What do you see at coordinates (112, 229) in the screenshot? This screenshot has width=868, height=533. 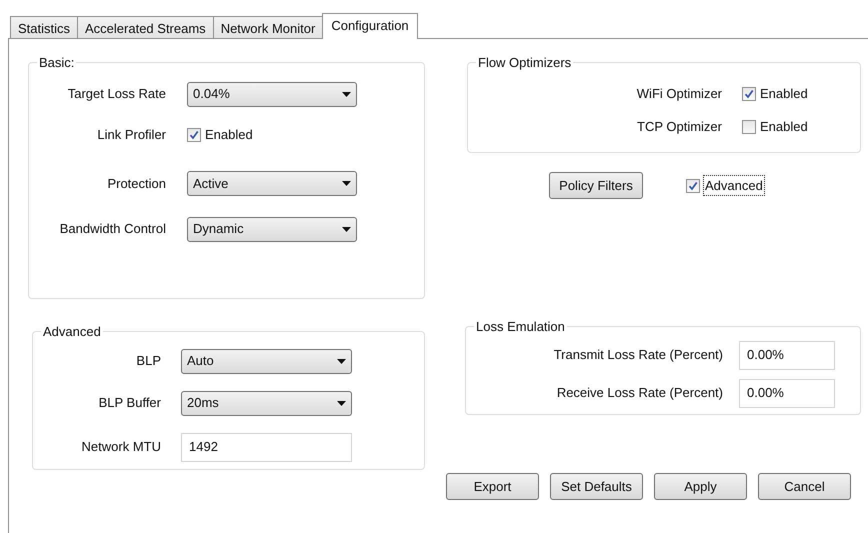 I see `field-label: Bandwidth Control` at bounding box center [112, 229].